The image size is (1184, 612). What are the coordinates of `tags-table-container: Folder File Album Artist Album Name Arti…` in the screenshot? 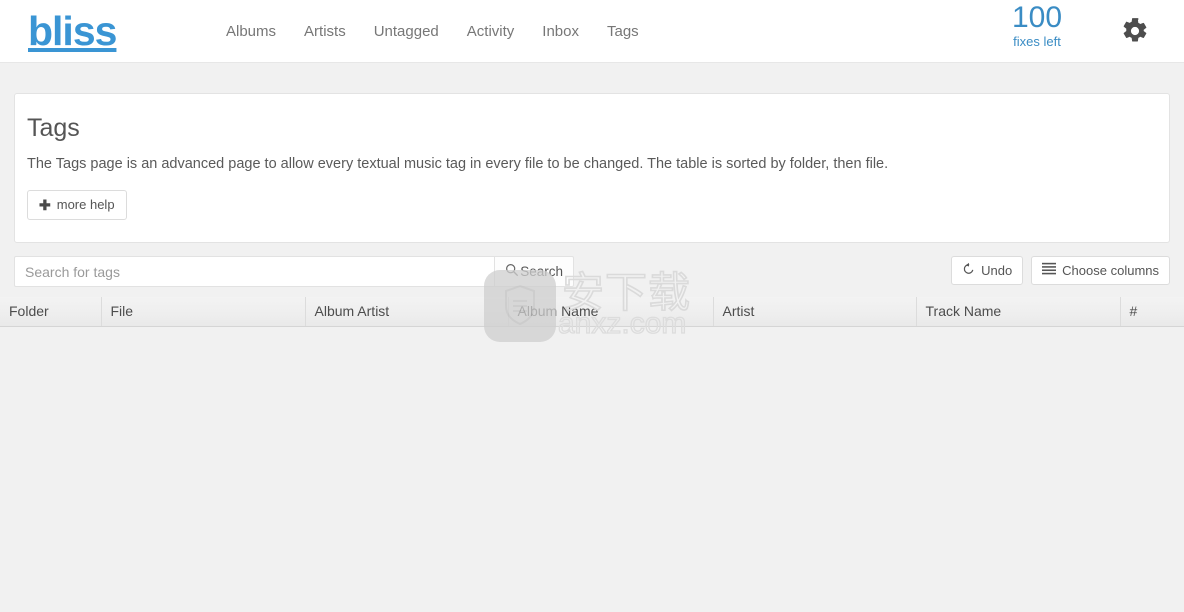 It's located at (592, 312).